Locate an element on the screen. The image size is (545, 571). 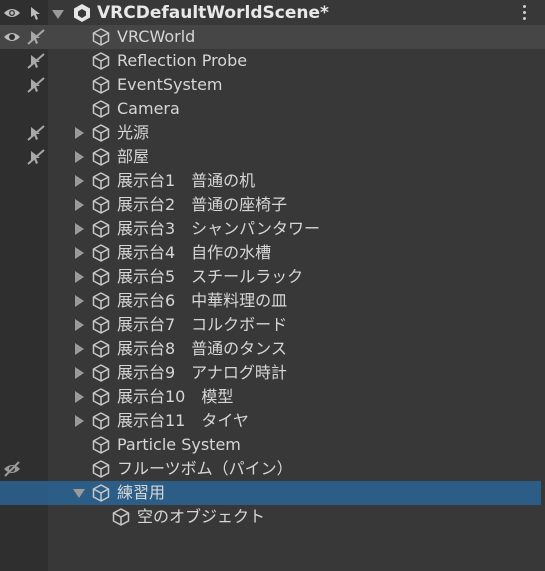
hierarchy-item-label: 練習用 is located at coordinates (141, 492).